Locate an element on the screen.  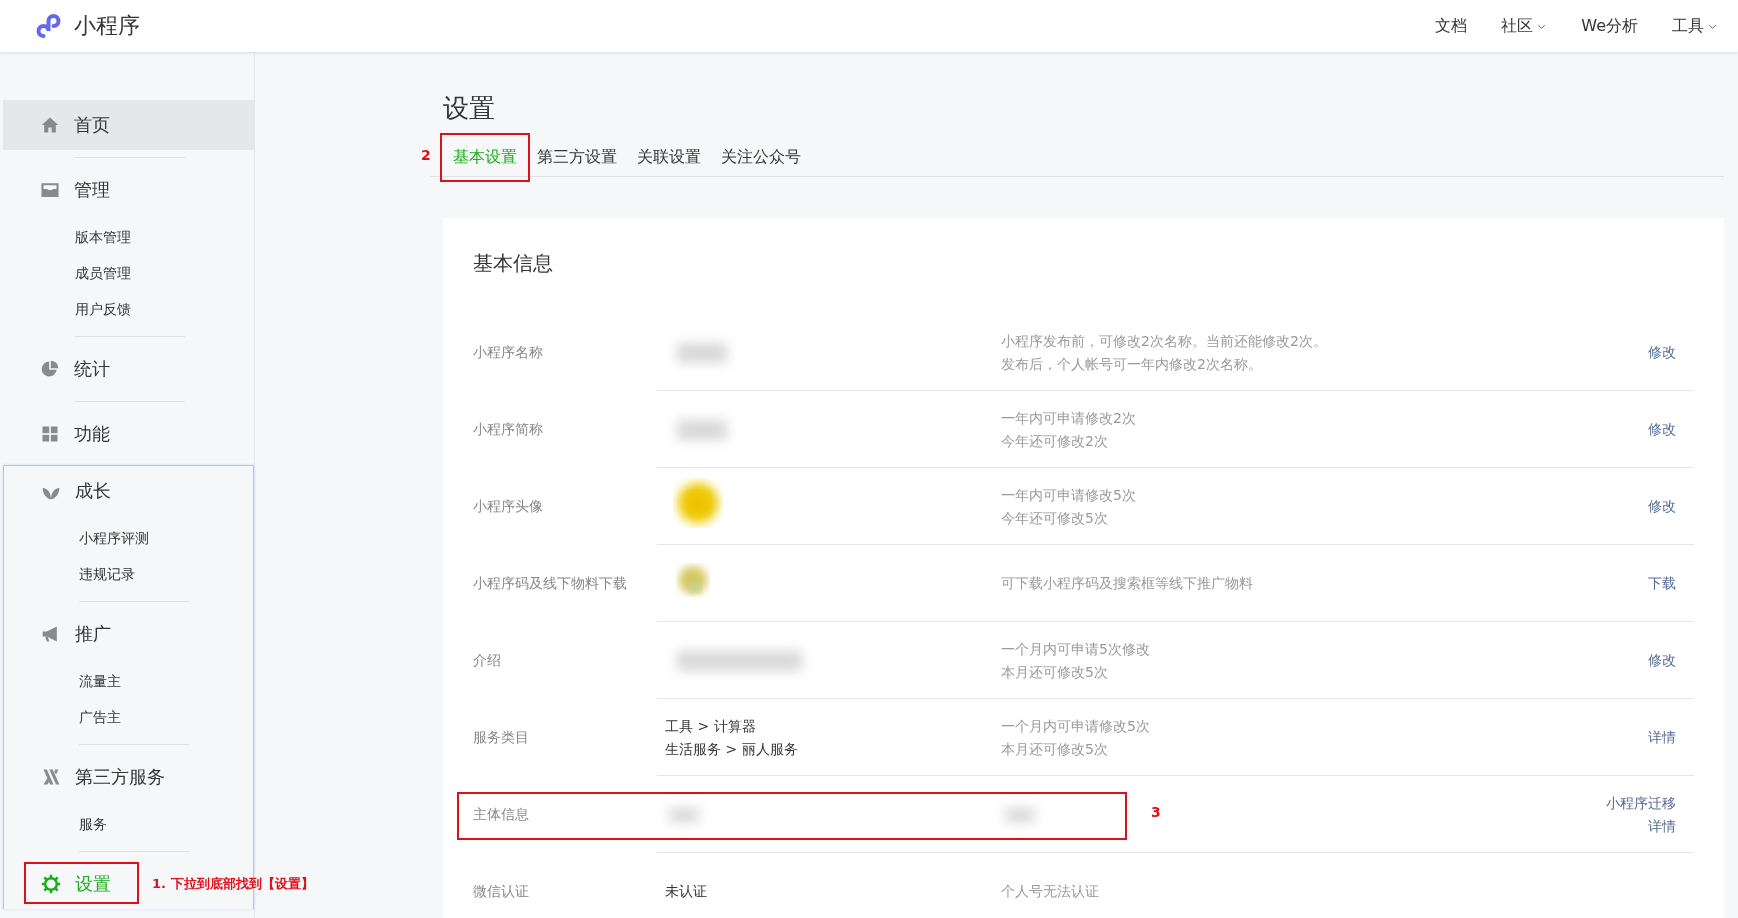
field-value: 工具 > 计算器 is located at coordinates (710, 726).